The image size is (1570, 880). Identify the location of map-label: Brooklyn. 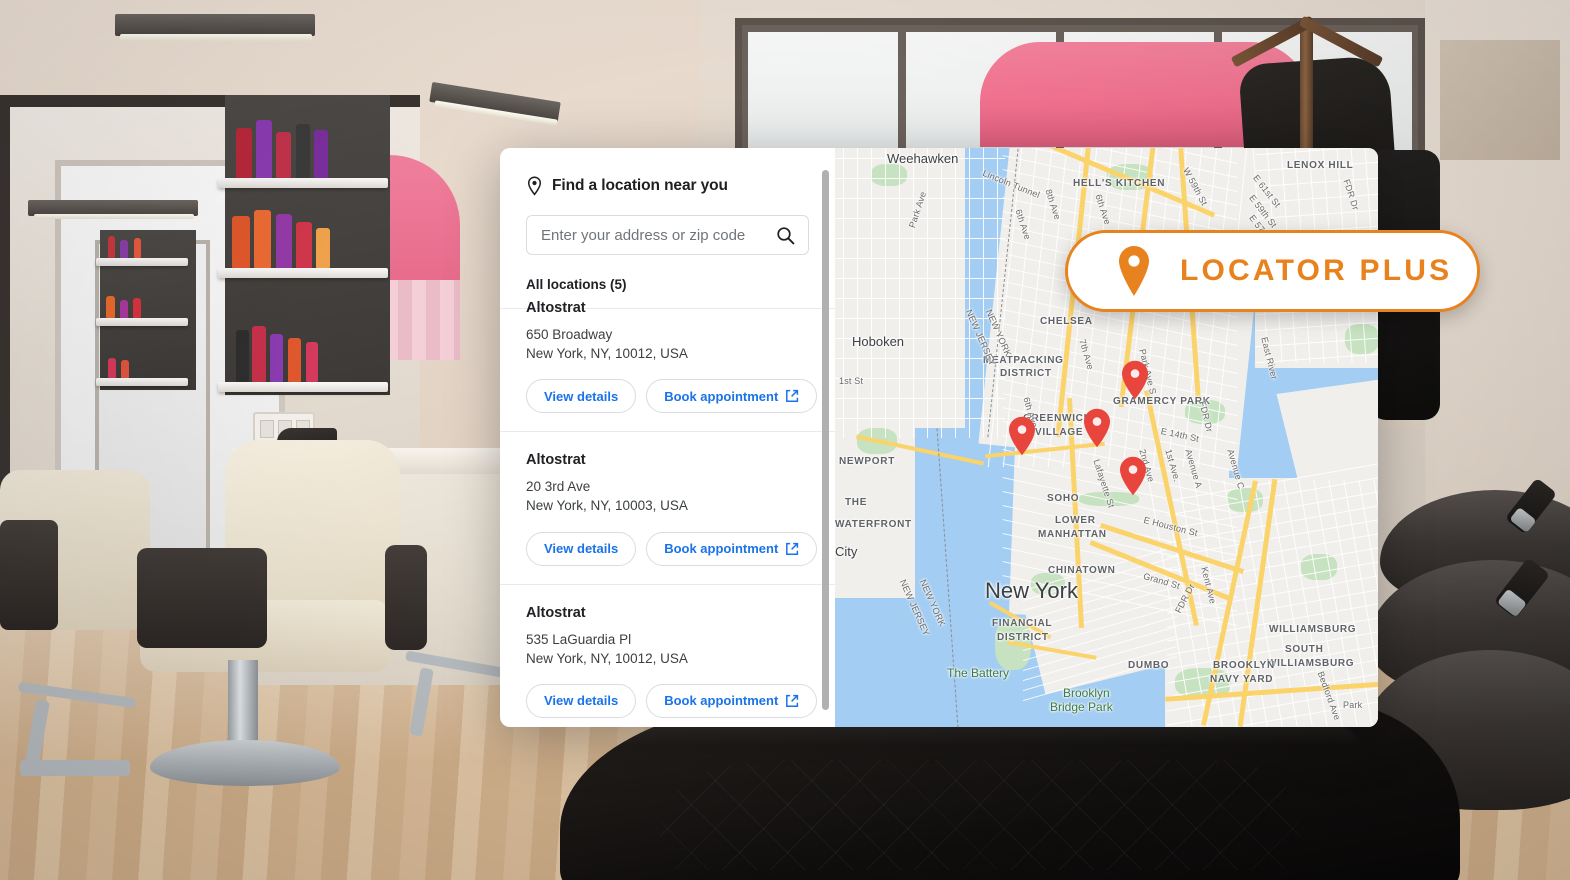
(1086, 693).